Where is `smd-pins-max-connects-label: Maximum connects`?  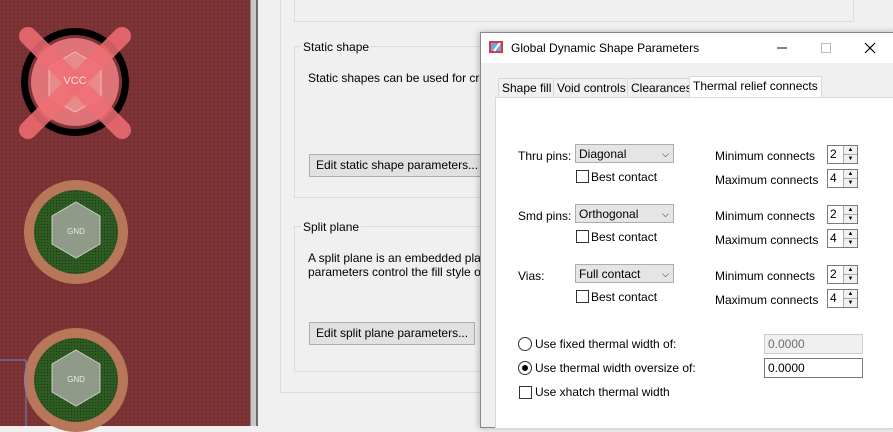
smd-pins-max-connects-label: Maximum connects is located at coordinates (767, 240).